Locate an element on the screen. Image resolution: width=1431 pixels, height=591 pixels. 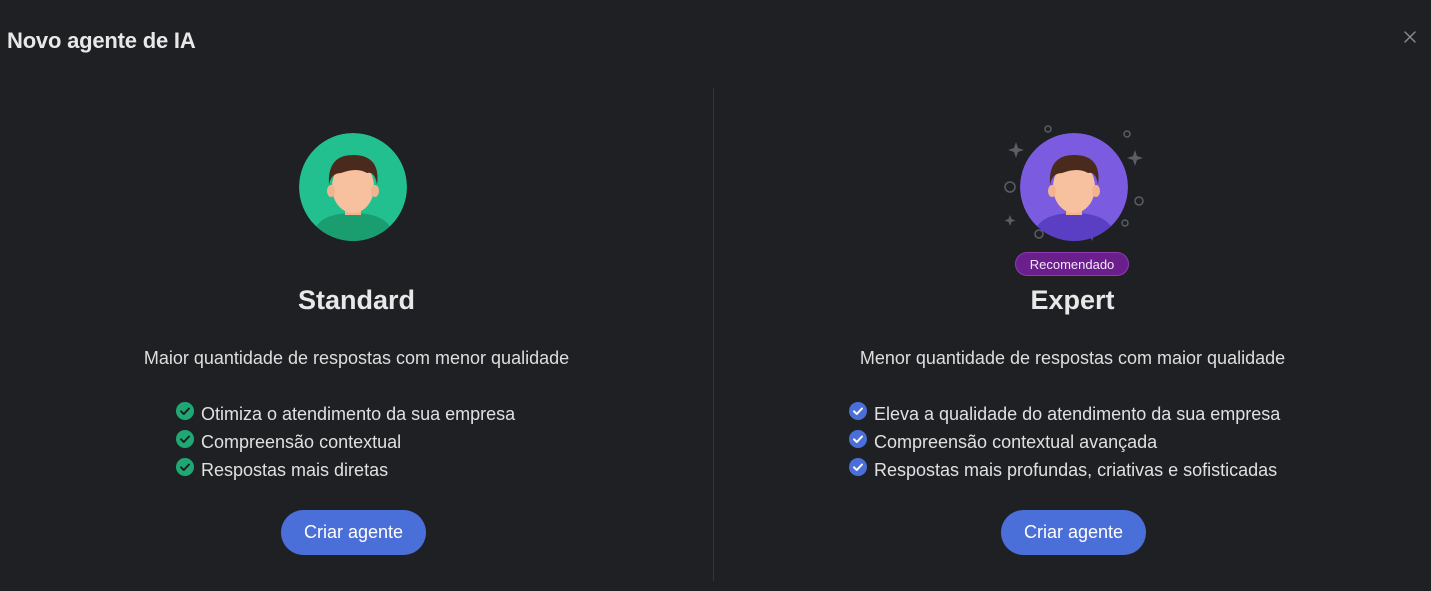
create-agent-expert-button: Criar agente is located at coordinates (1073, 532).